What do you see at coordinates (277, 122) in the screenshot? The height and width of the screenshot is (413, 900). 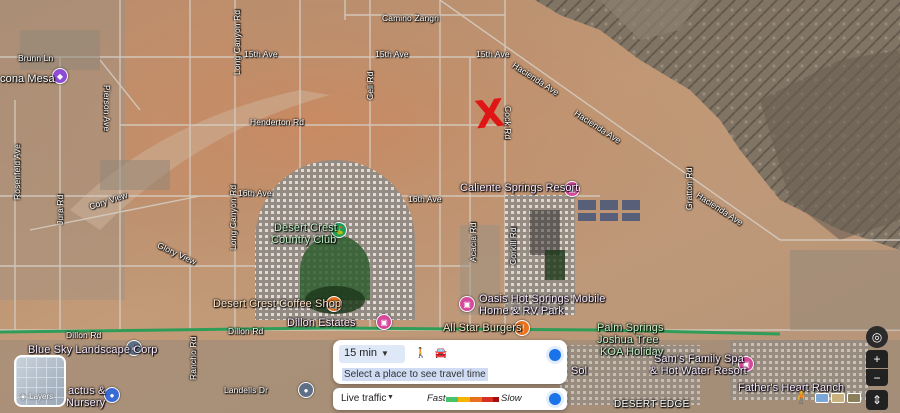 I see `road-henderton: Henderton Rd` at bounding box center [277, 122].